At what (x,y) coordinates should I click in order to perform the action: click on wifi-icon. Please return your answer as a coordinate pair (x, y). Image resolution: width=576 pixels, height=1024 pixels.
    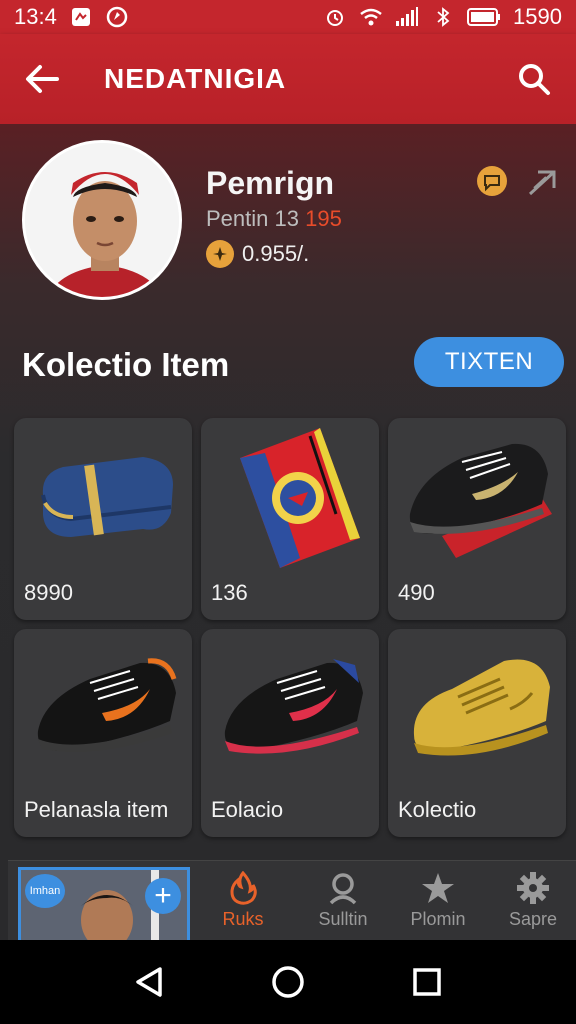
    Looking at the image, I should click on (371, 17).